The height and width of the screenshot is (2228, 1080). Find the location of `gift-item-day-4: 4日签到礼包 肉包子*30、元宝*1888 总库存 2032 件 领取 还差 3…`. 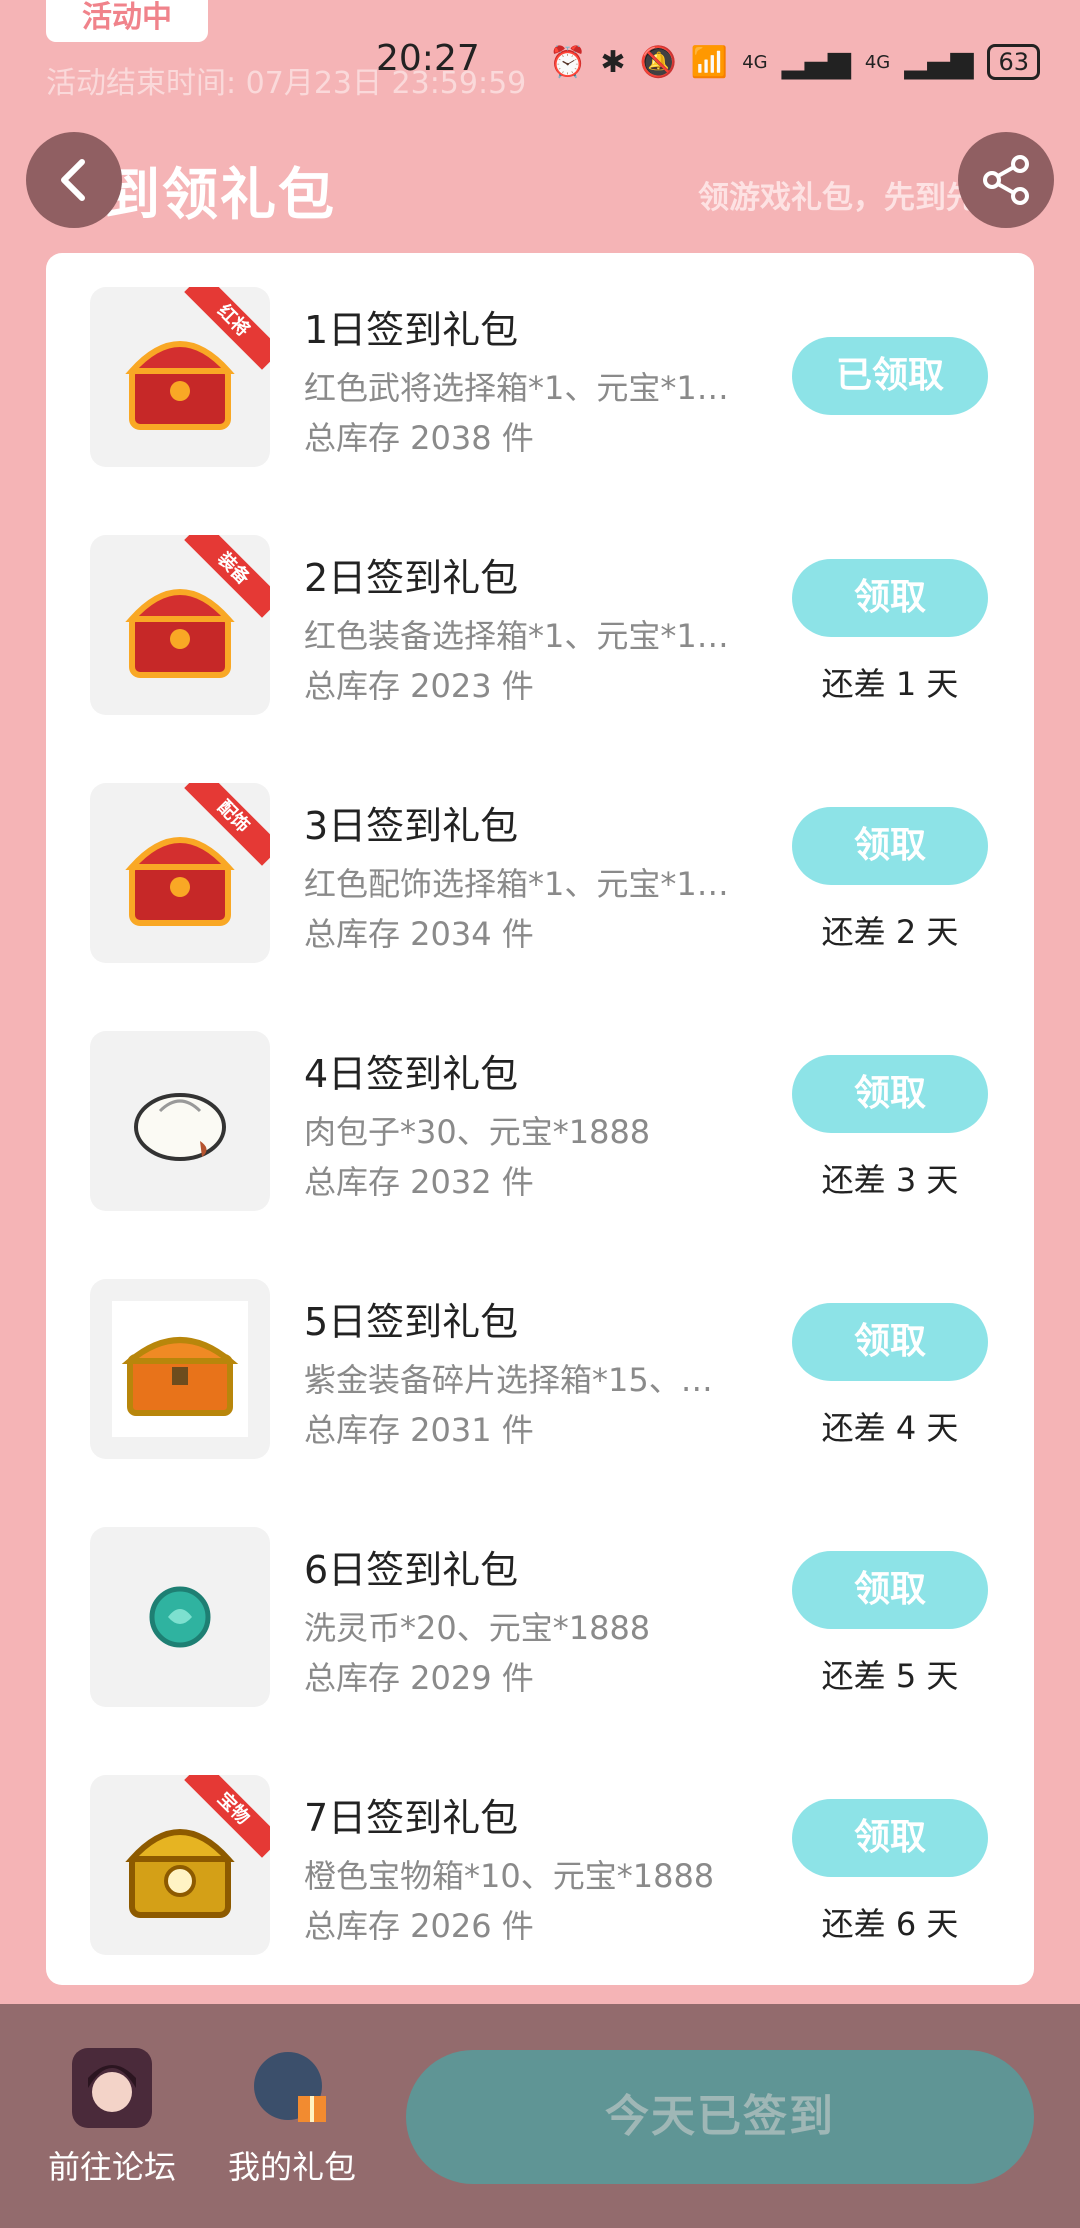

gift-item-day-4: 4日签到礼包 肉包子*30、元宝*1888 总库存 2032 件 领取 还差 3… is located at coordinates (540, 1121).